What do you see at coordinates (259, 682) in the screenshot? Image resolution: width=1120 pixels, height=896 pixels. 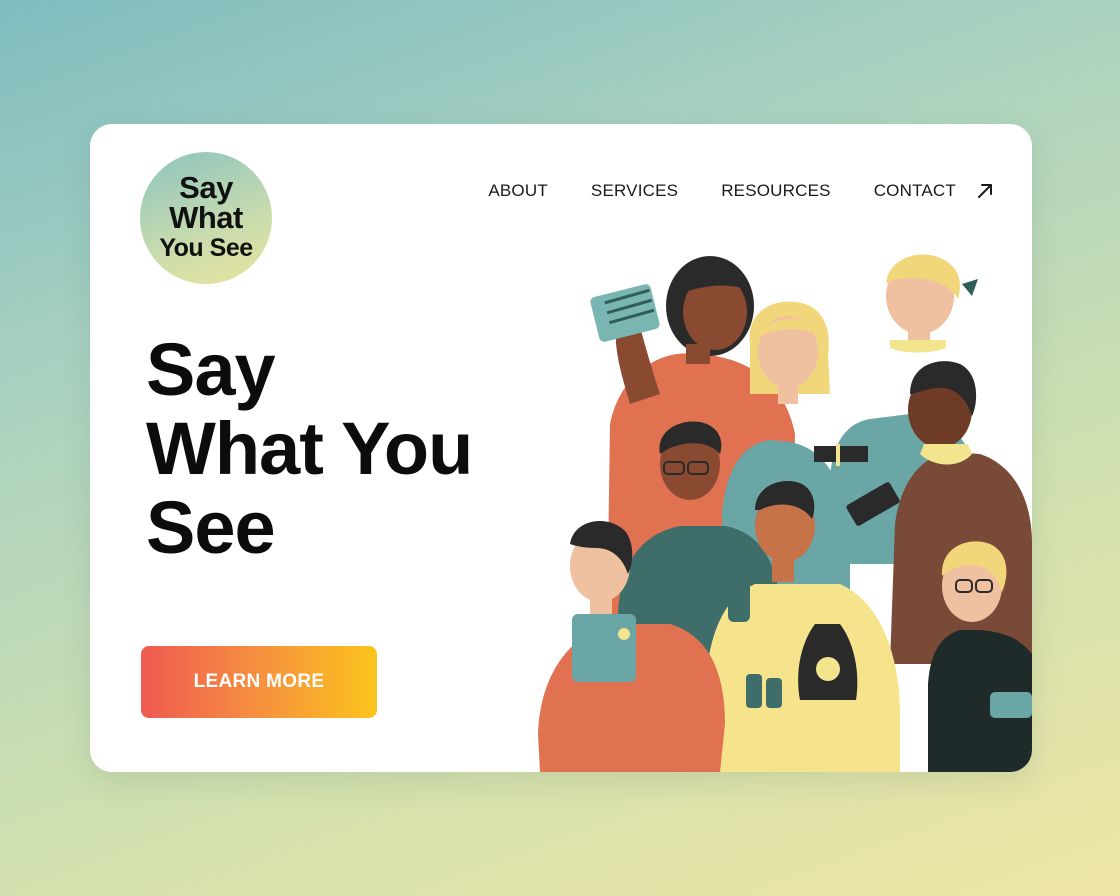 I see `learn-more-button: LEARN MORE` at bounding box center [259, 682].